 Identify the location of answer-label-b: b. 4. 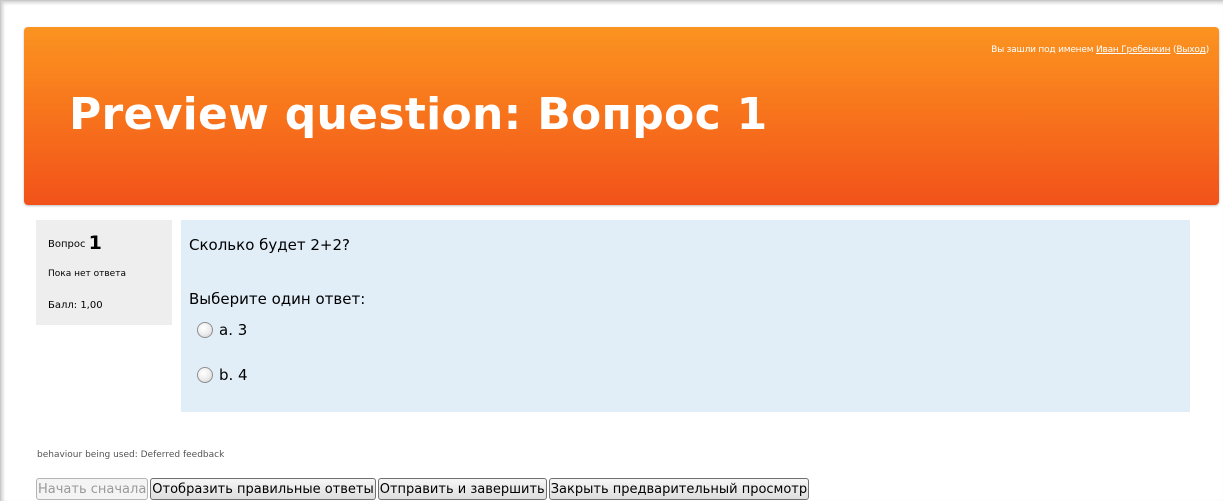
(233, 375).